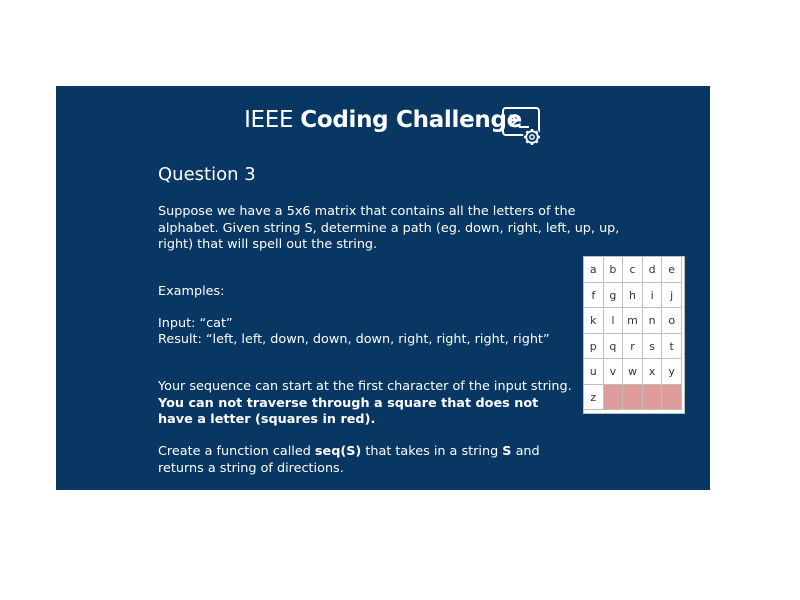  What do you see at coordinates (672, 270) in the screenshot?
I see `matrix-cell-e: e` at bounding box center [672, 270].